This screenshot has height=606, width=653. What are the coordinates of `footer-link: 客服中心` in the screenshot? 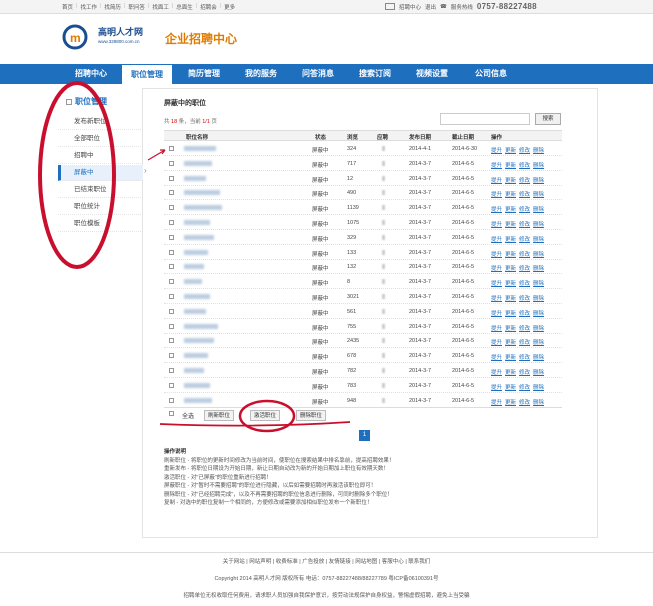 It's located at (393, 562).